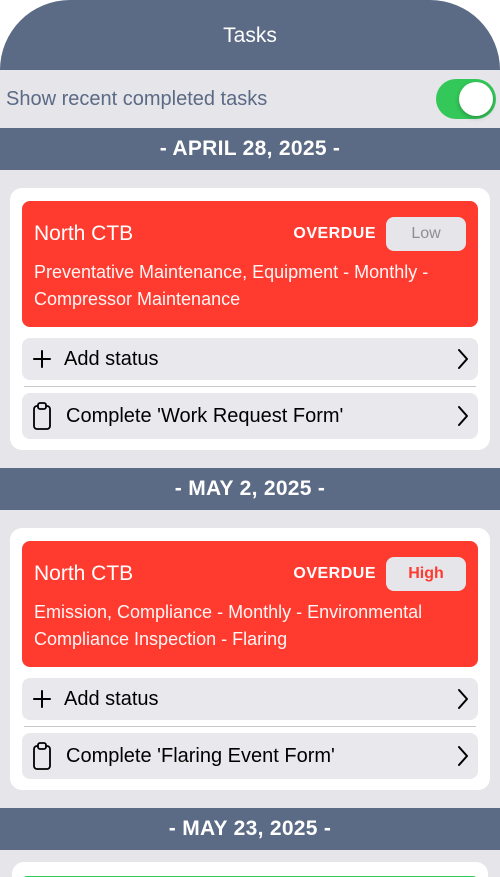 This screenshot has height=877, width=500. Describe the element at coordinates (426, 234) in the screenshot. I see `priority-badge: Low` at that location.